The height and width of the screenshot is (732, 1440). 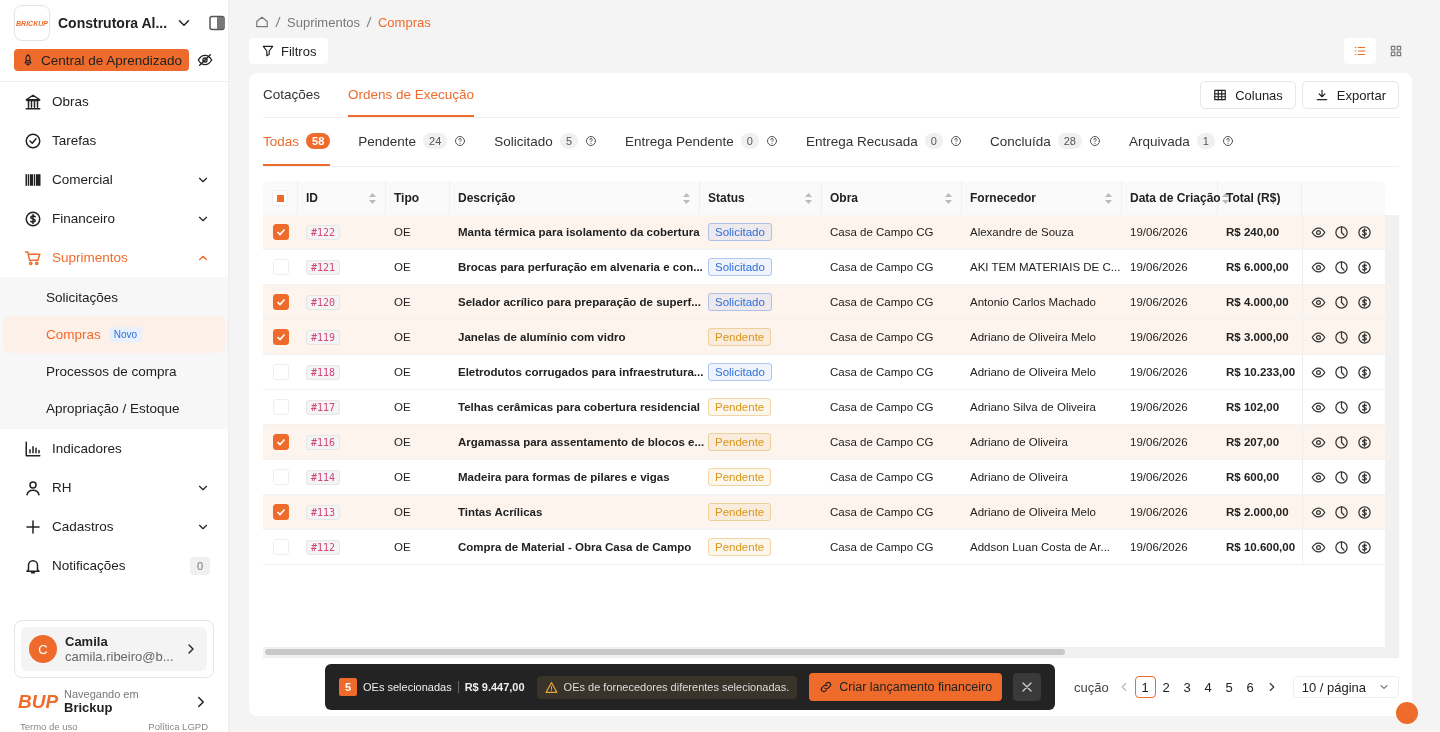 What do you see at coordinates (906, 687) in the screenshot?
I see `create-entry-button: Criar lançamento financeiro` at bounding box center [906, 687].